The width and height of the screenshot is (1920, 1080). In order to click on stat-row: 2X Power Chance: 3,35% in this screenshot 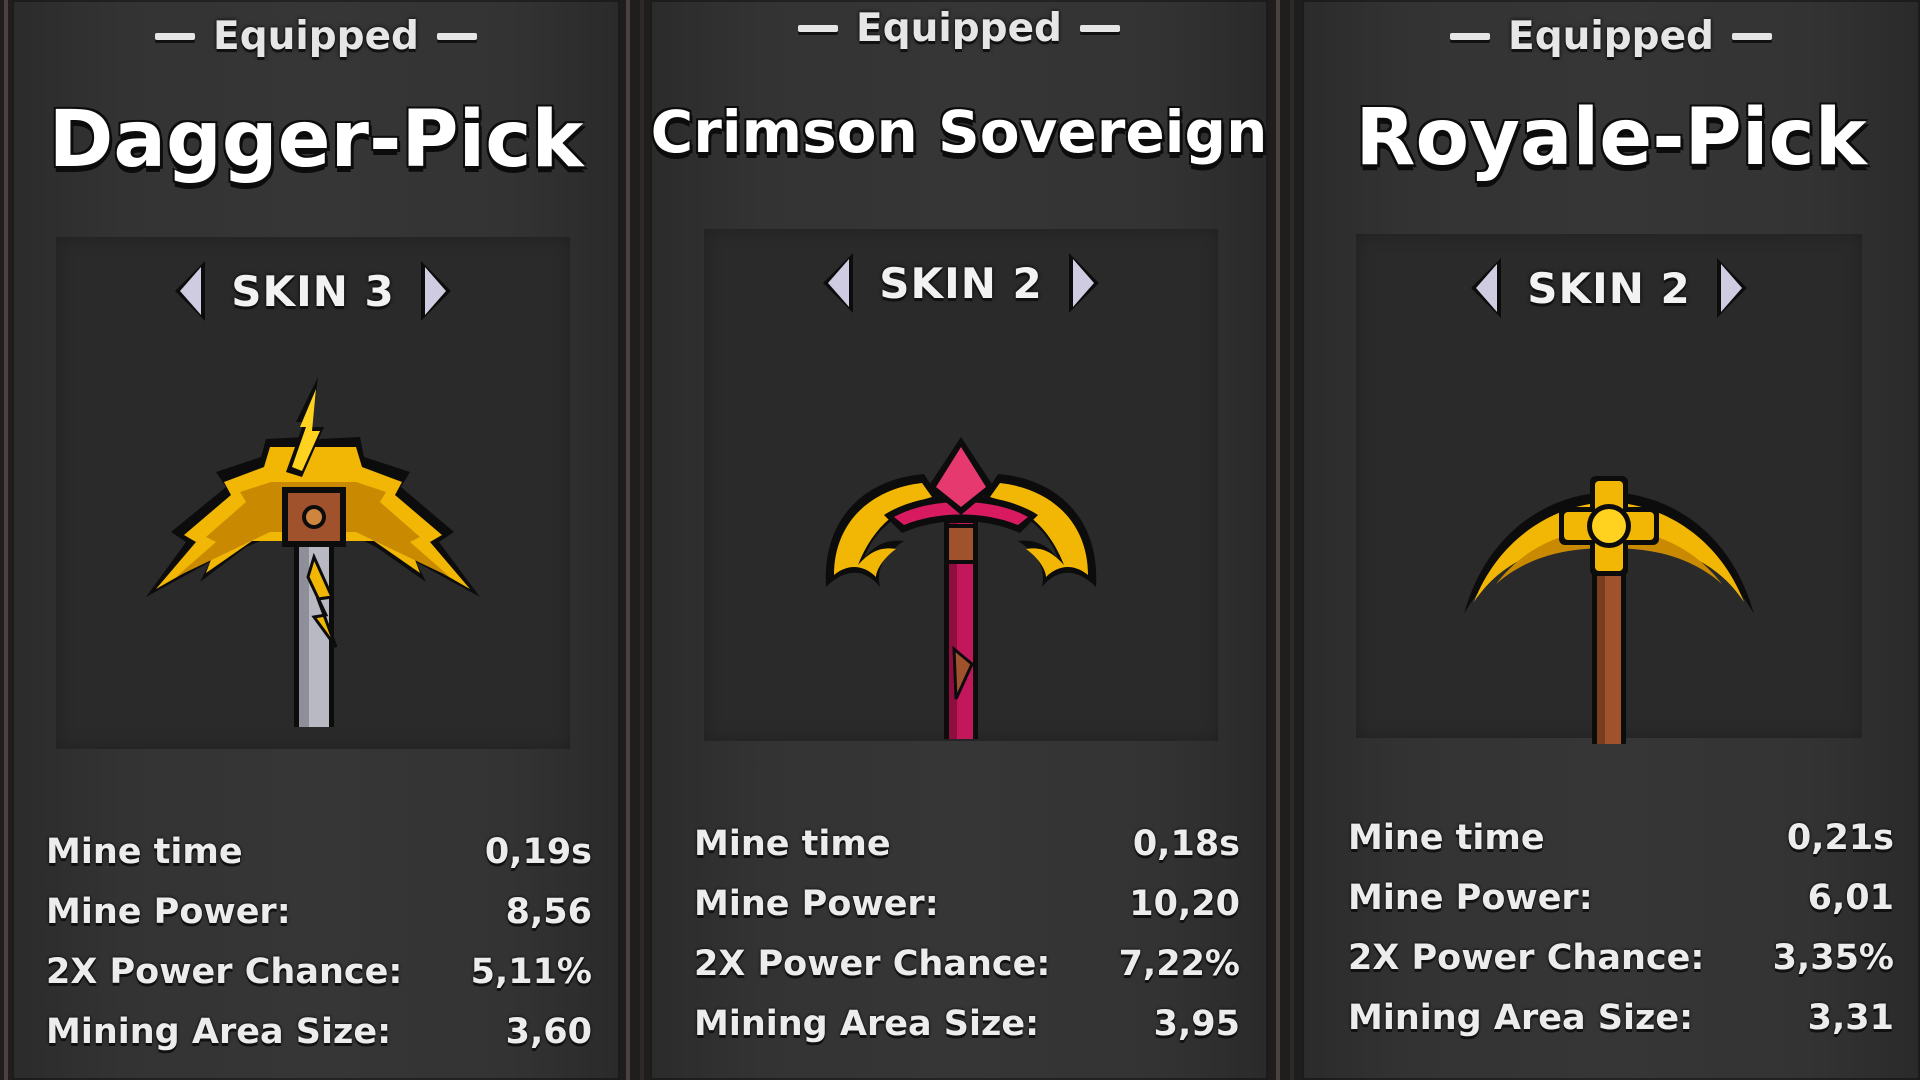, I will do `click(1621, 958)`.